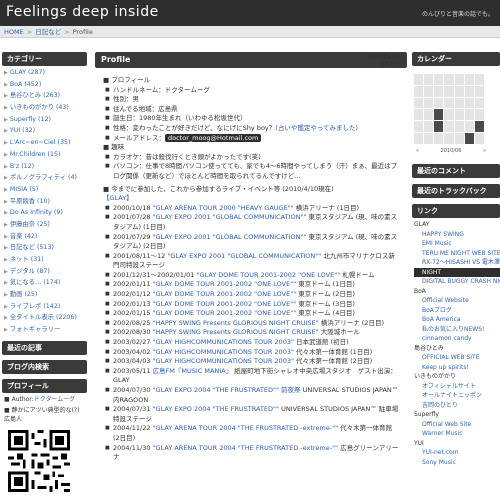 The height and width of the screenshot is (500, 500). I want to click on category-link: ライブレポ (142), so click(35, 306).